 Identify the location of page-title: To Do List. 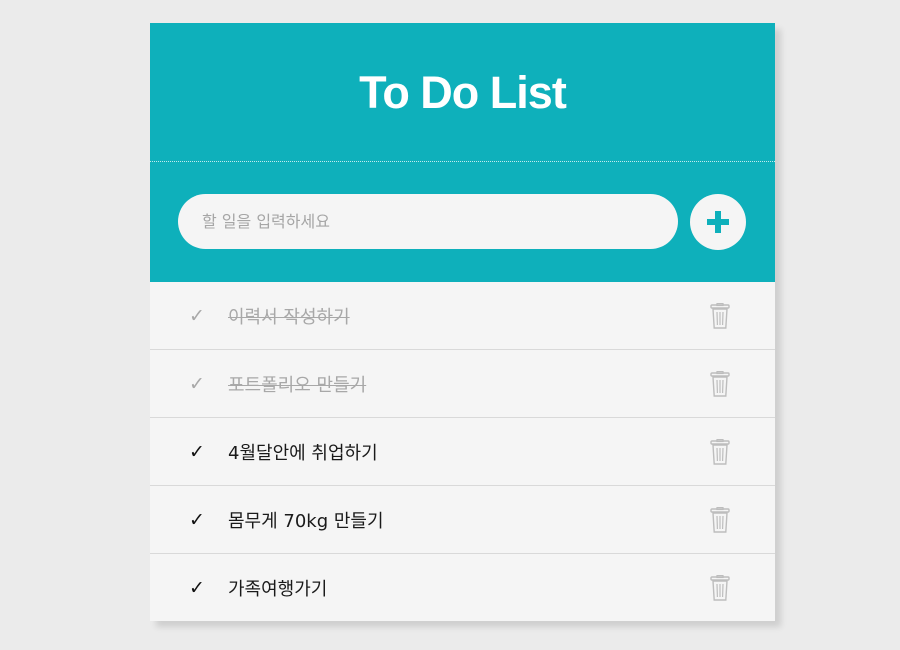
(463, 92).